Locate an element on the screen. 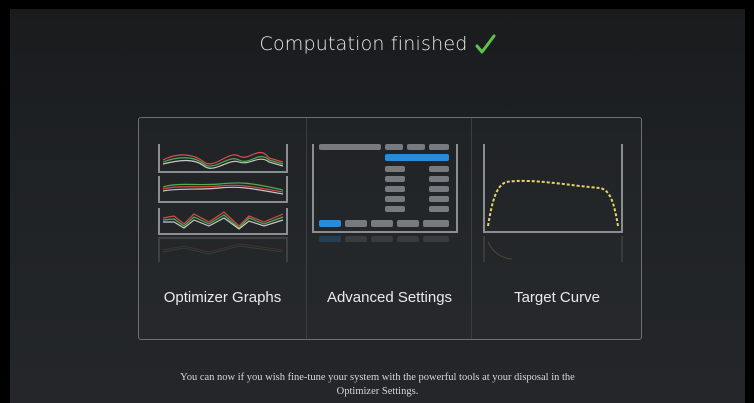  target-curve-option: Target Curve is located at coordinates (556, 228).